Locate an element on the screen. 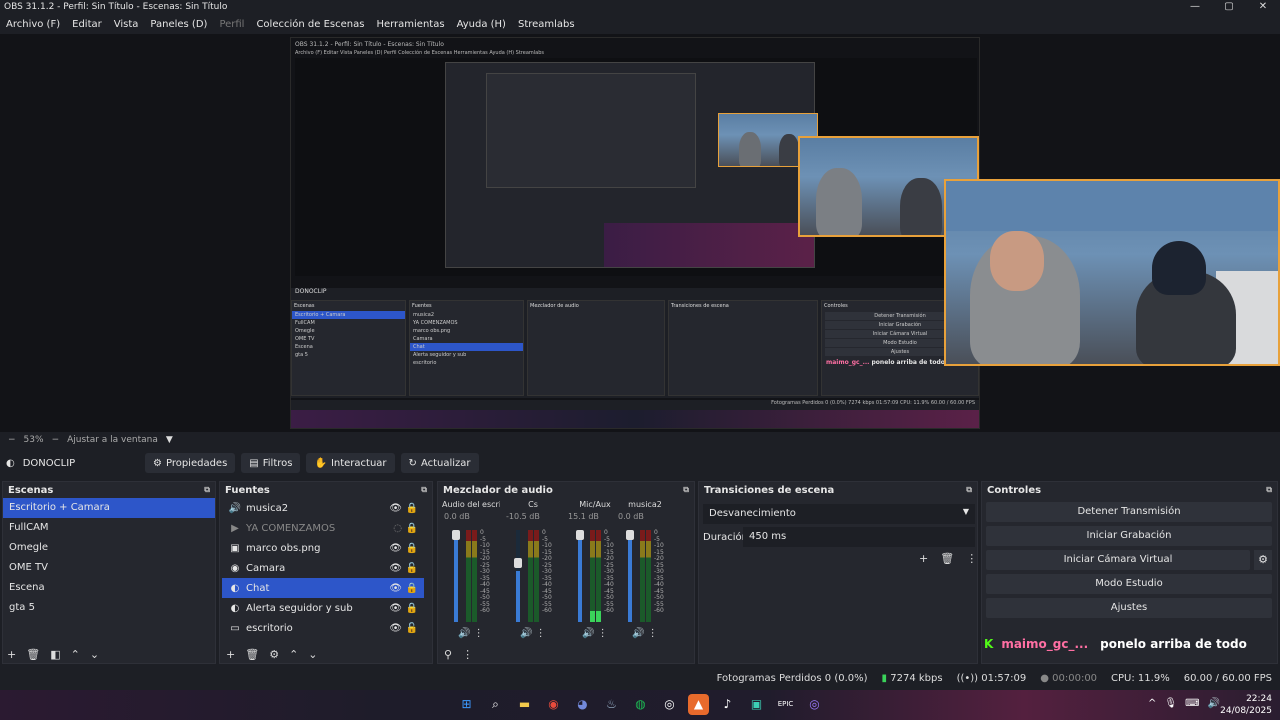 The width and height of the screenshot is (1280, 720). settings-button: Ajustes is located at coordinates (1129, 608).